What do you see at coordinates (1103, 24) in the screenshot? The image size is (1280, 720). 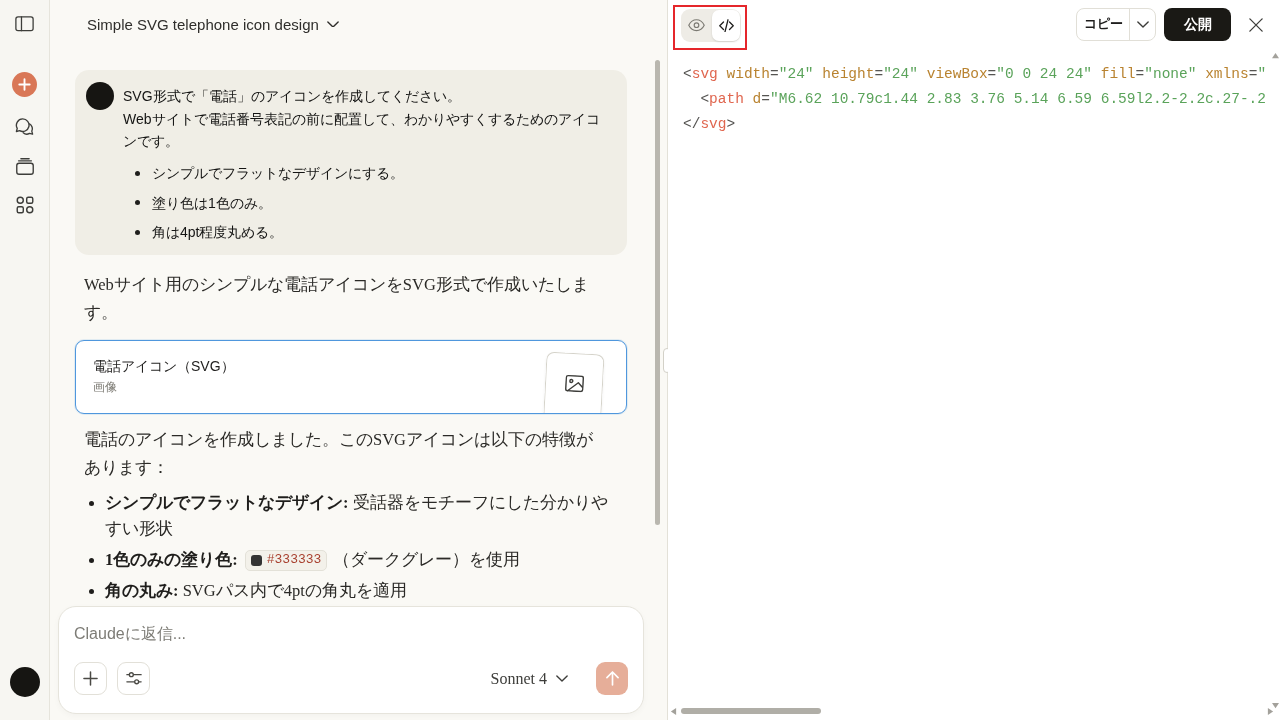 I see `copy-button: コピー` at bounding box center [1103, 24].